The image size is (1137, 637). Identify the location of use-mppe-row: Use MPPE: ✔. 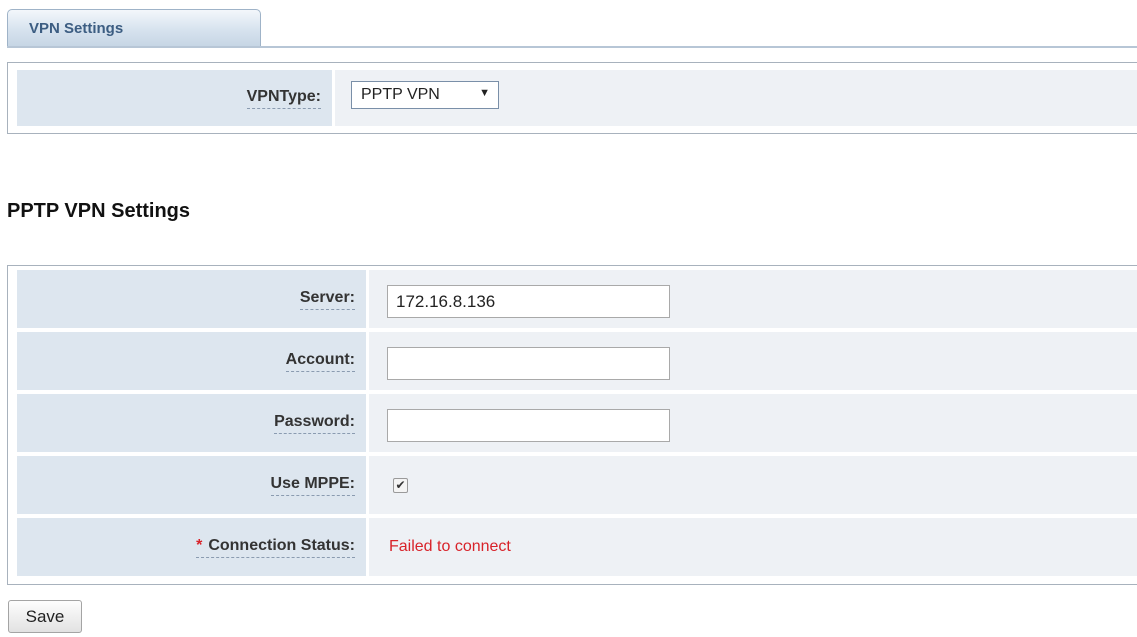
(577, 485).